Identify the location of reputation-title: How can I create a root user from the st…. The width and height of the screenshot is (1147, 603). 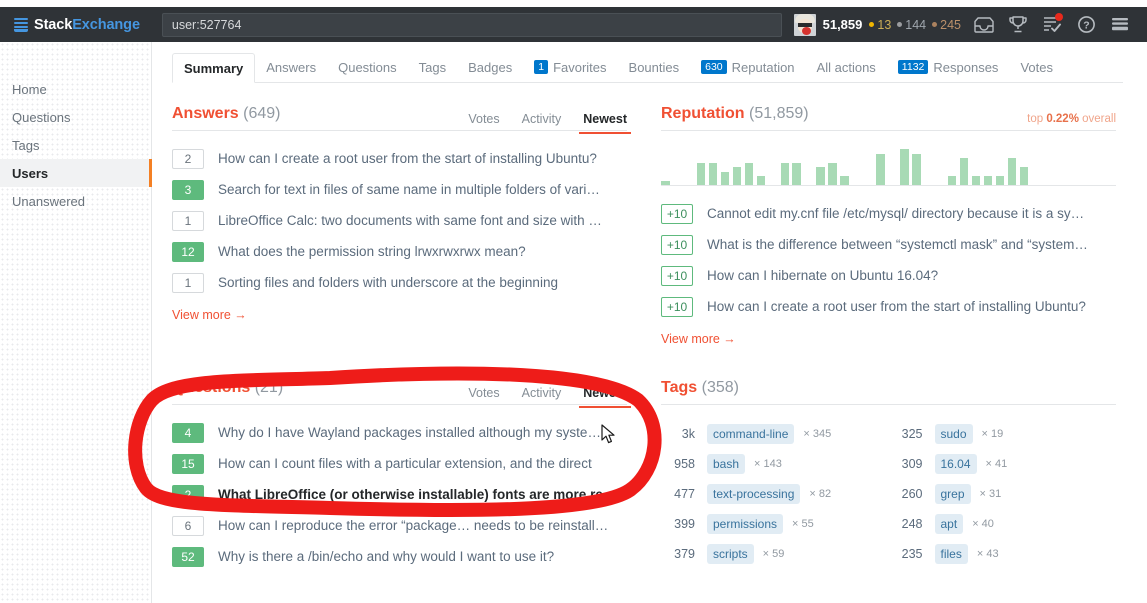
(896, 306).